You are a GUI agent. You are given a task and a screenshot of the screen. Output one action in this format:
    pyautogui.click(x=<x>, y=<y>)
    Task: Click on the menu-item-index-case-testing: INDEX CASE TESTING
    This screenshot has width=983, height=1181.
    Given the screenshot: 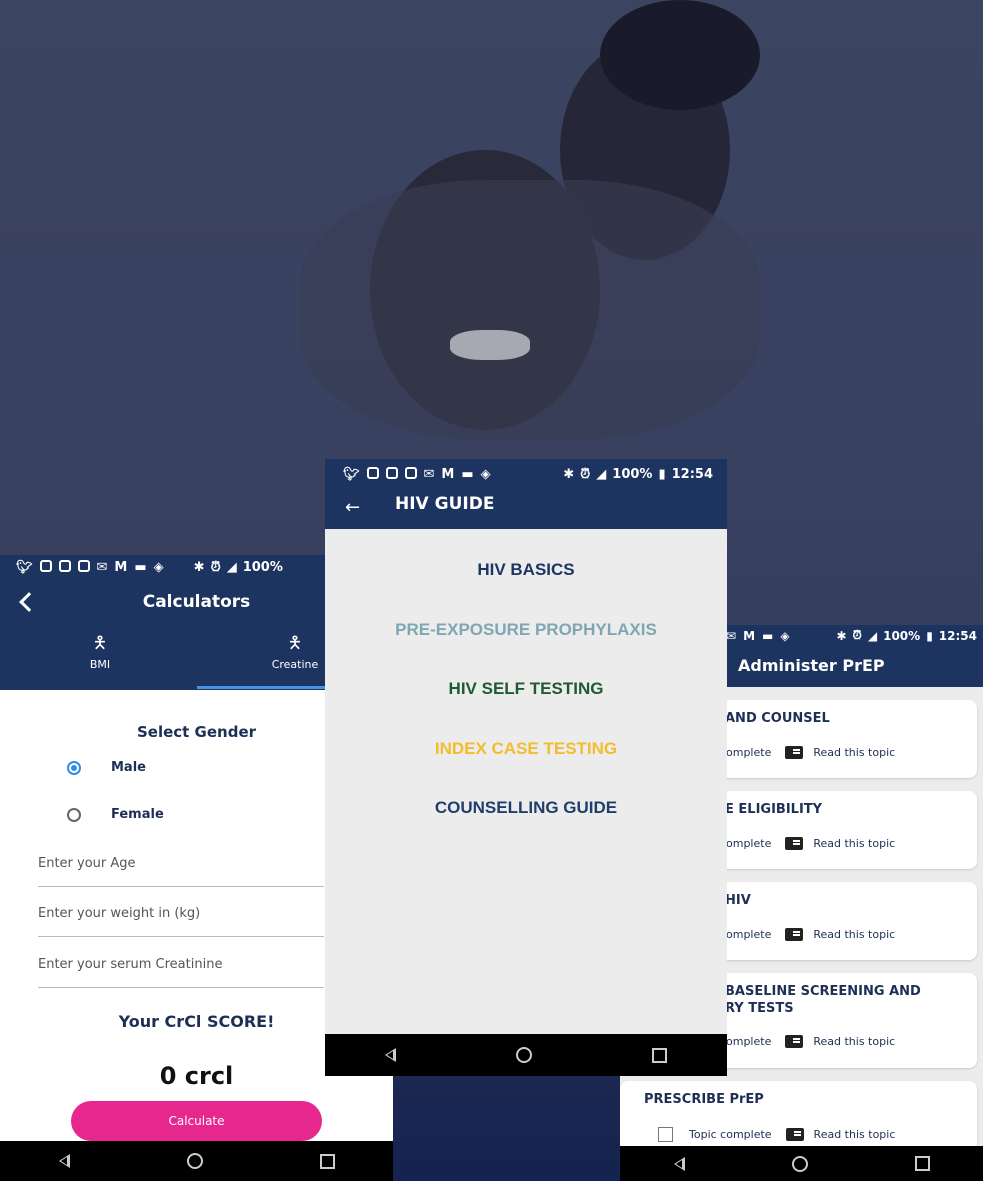 What is the action you would take?
    pyautogui.click(x=526, y=749)
    